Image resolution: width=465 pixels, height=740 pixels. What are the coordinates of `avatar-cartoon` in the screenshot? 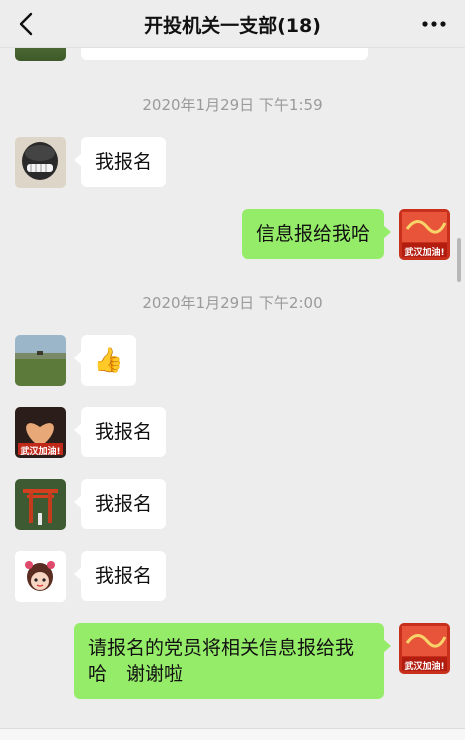 It's located at (40, 576).